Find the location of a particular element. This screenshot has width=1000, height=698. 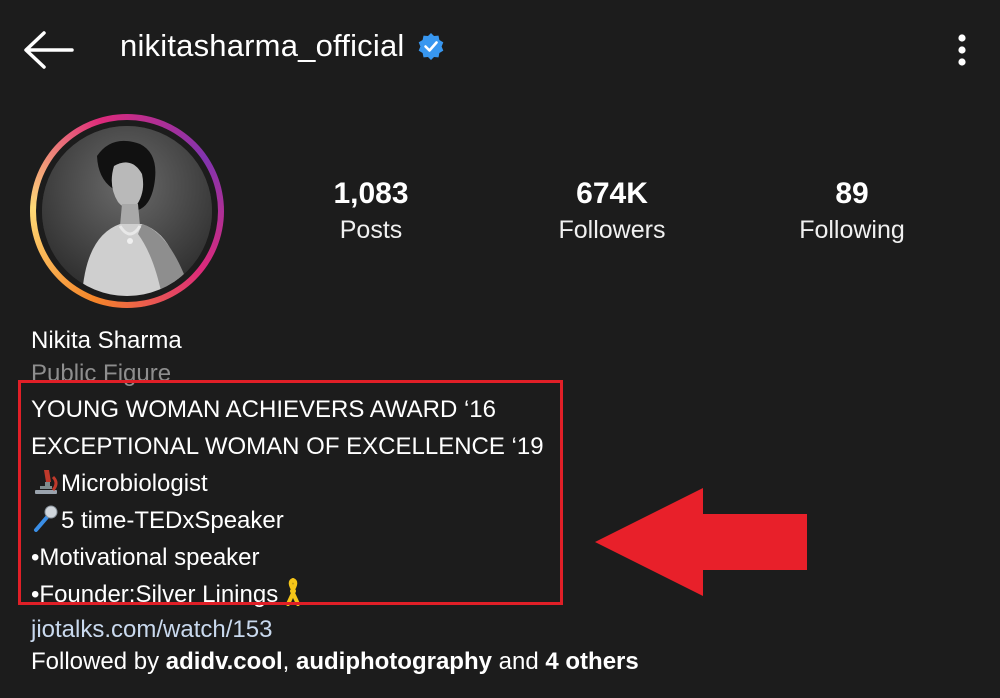

left-arrow-annotation-icon is located at coordinates (701, 542).